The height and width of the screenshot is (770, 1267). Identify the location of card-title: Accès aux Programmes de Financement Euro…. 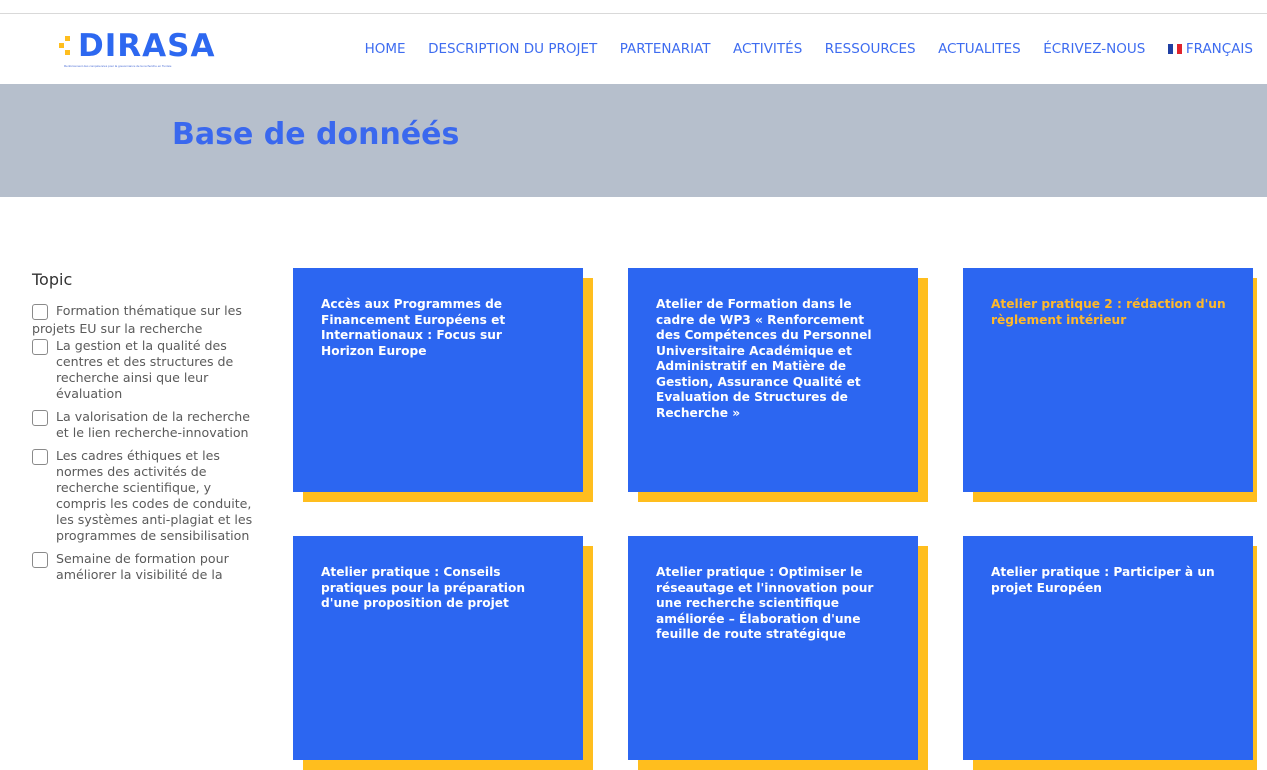
(439, 328).